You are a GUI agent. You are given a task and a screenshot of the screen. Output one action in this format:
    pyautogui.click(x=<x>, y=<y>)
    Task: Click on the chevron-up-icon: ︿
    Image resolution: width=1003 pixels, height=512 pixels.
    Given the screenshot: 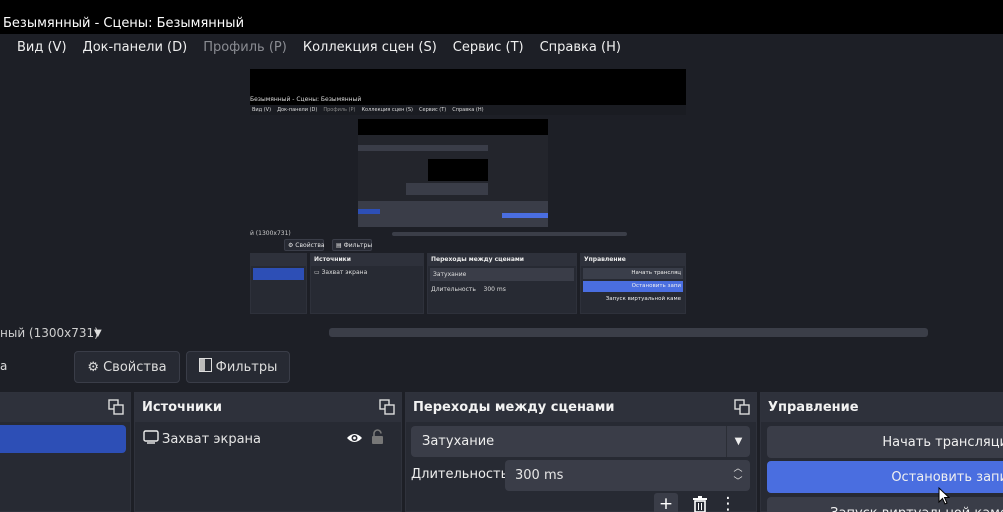 What is the action you would take?
    pyautogui.click(x=737, y=469)
    